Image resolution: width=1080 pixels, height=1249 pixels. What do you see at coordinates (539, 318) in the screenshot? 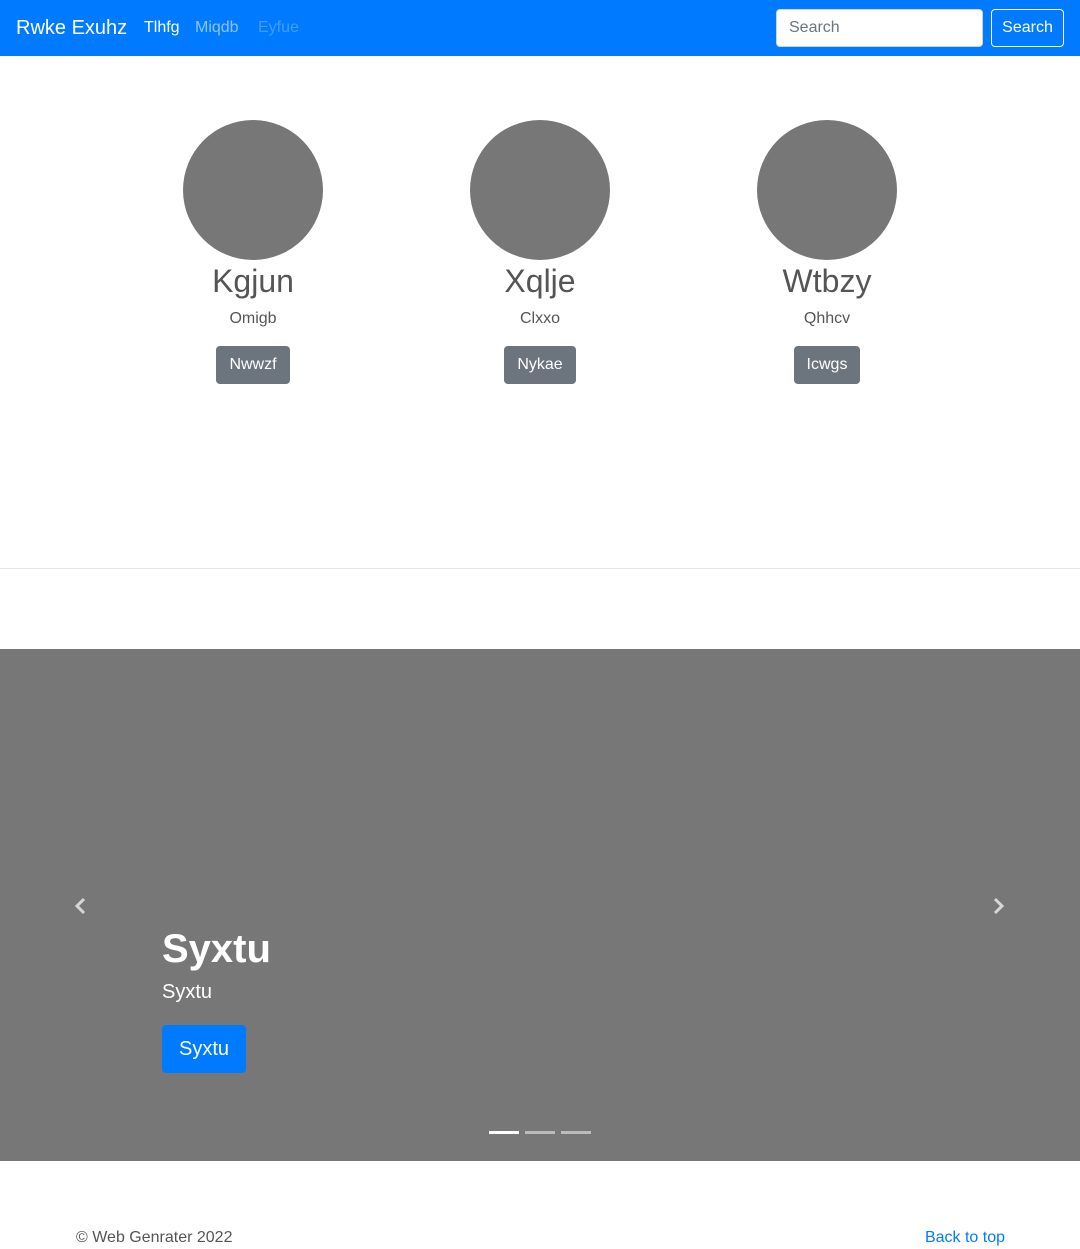
I see `profile-subtitle: Clxxo` at bounding box center [539, 318].